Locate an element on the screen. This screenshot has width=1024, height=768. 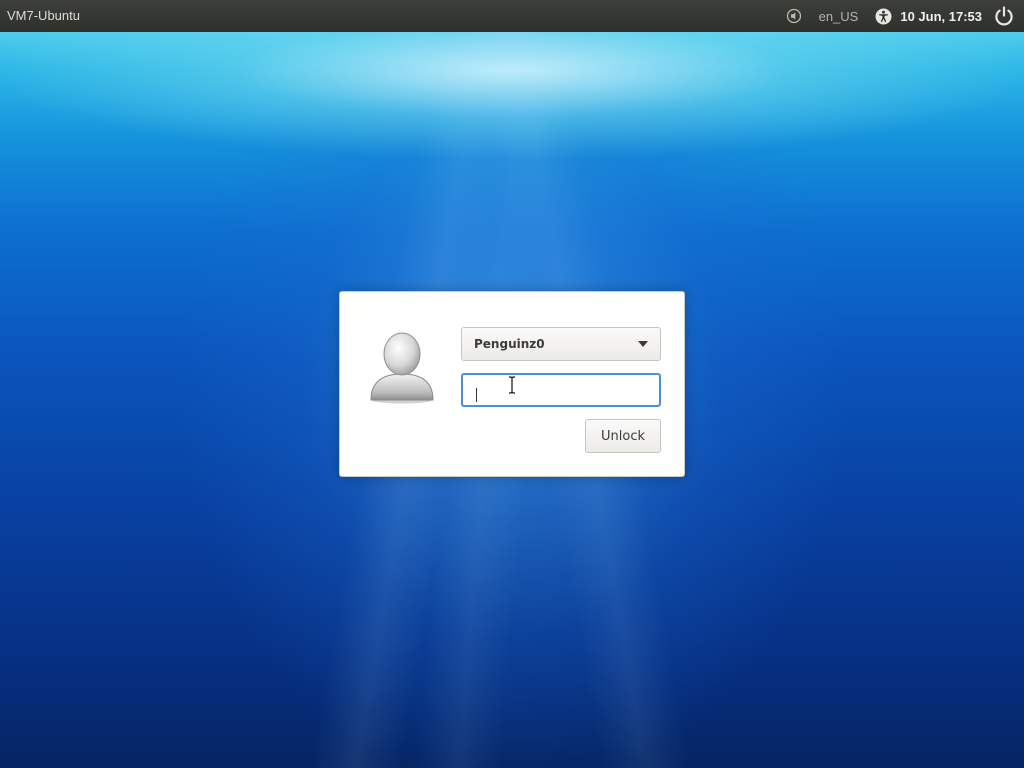
password-input is located at coordinates (561, 390).